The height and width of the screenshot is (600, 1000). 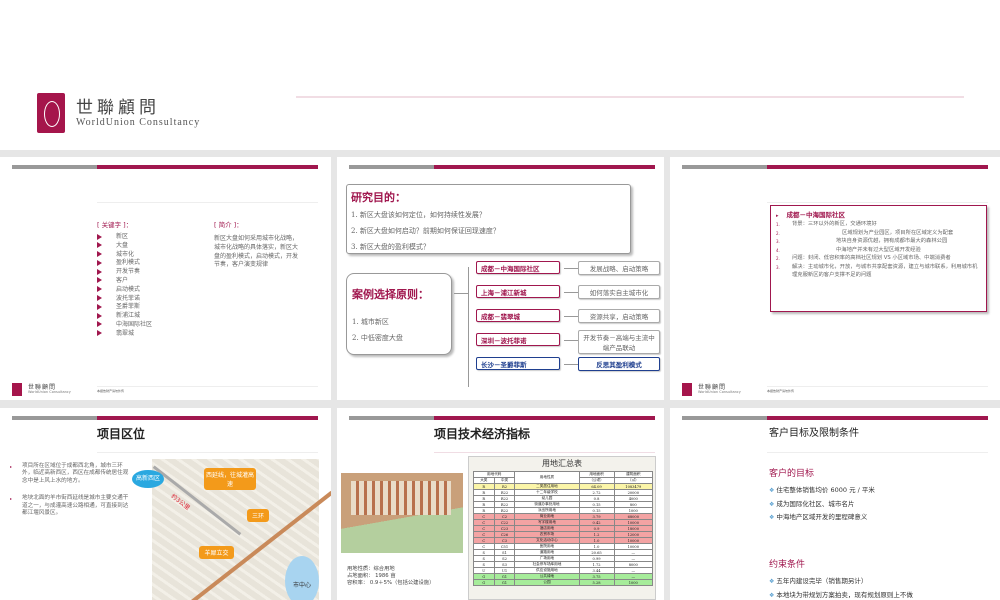 I want to click on limit-title: 约束条件, so click(x=787, y=565).